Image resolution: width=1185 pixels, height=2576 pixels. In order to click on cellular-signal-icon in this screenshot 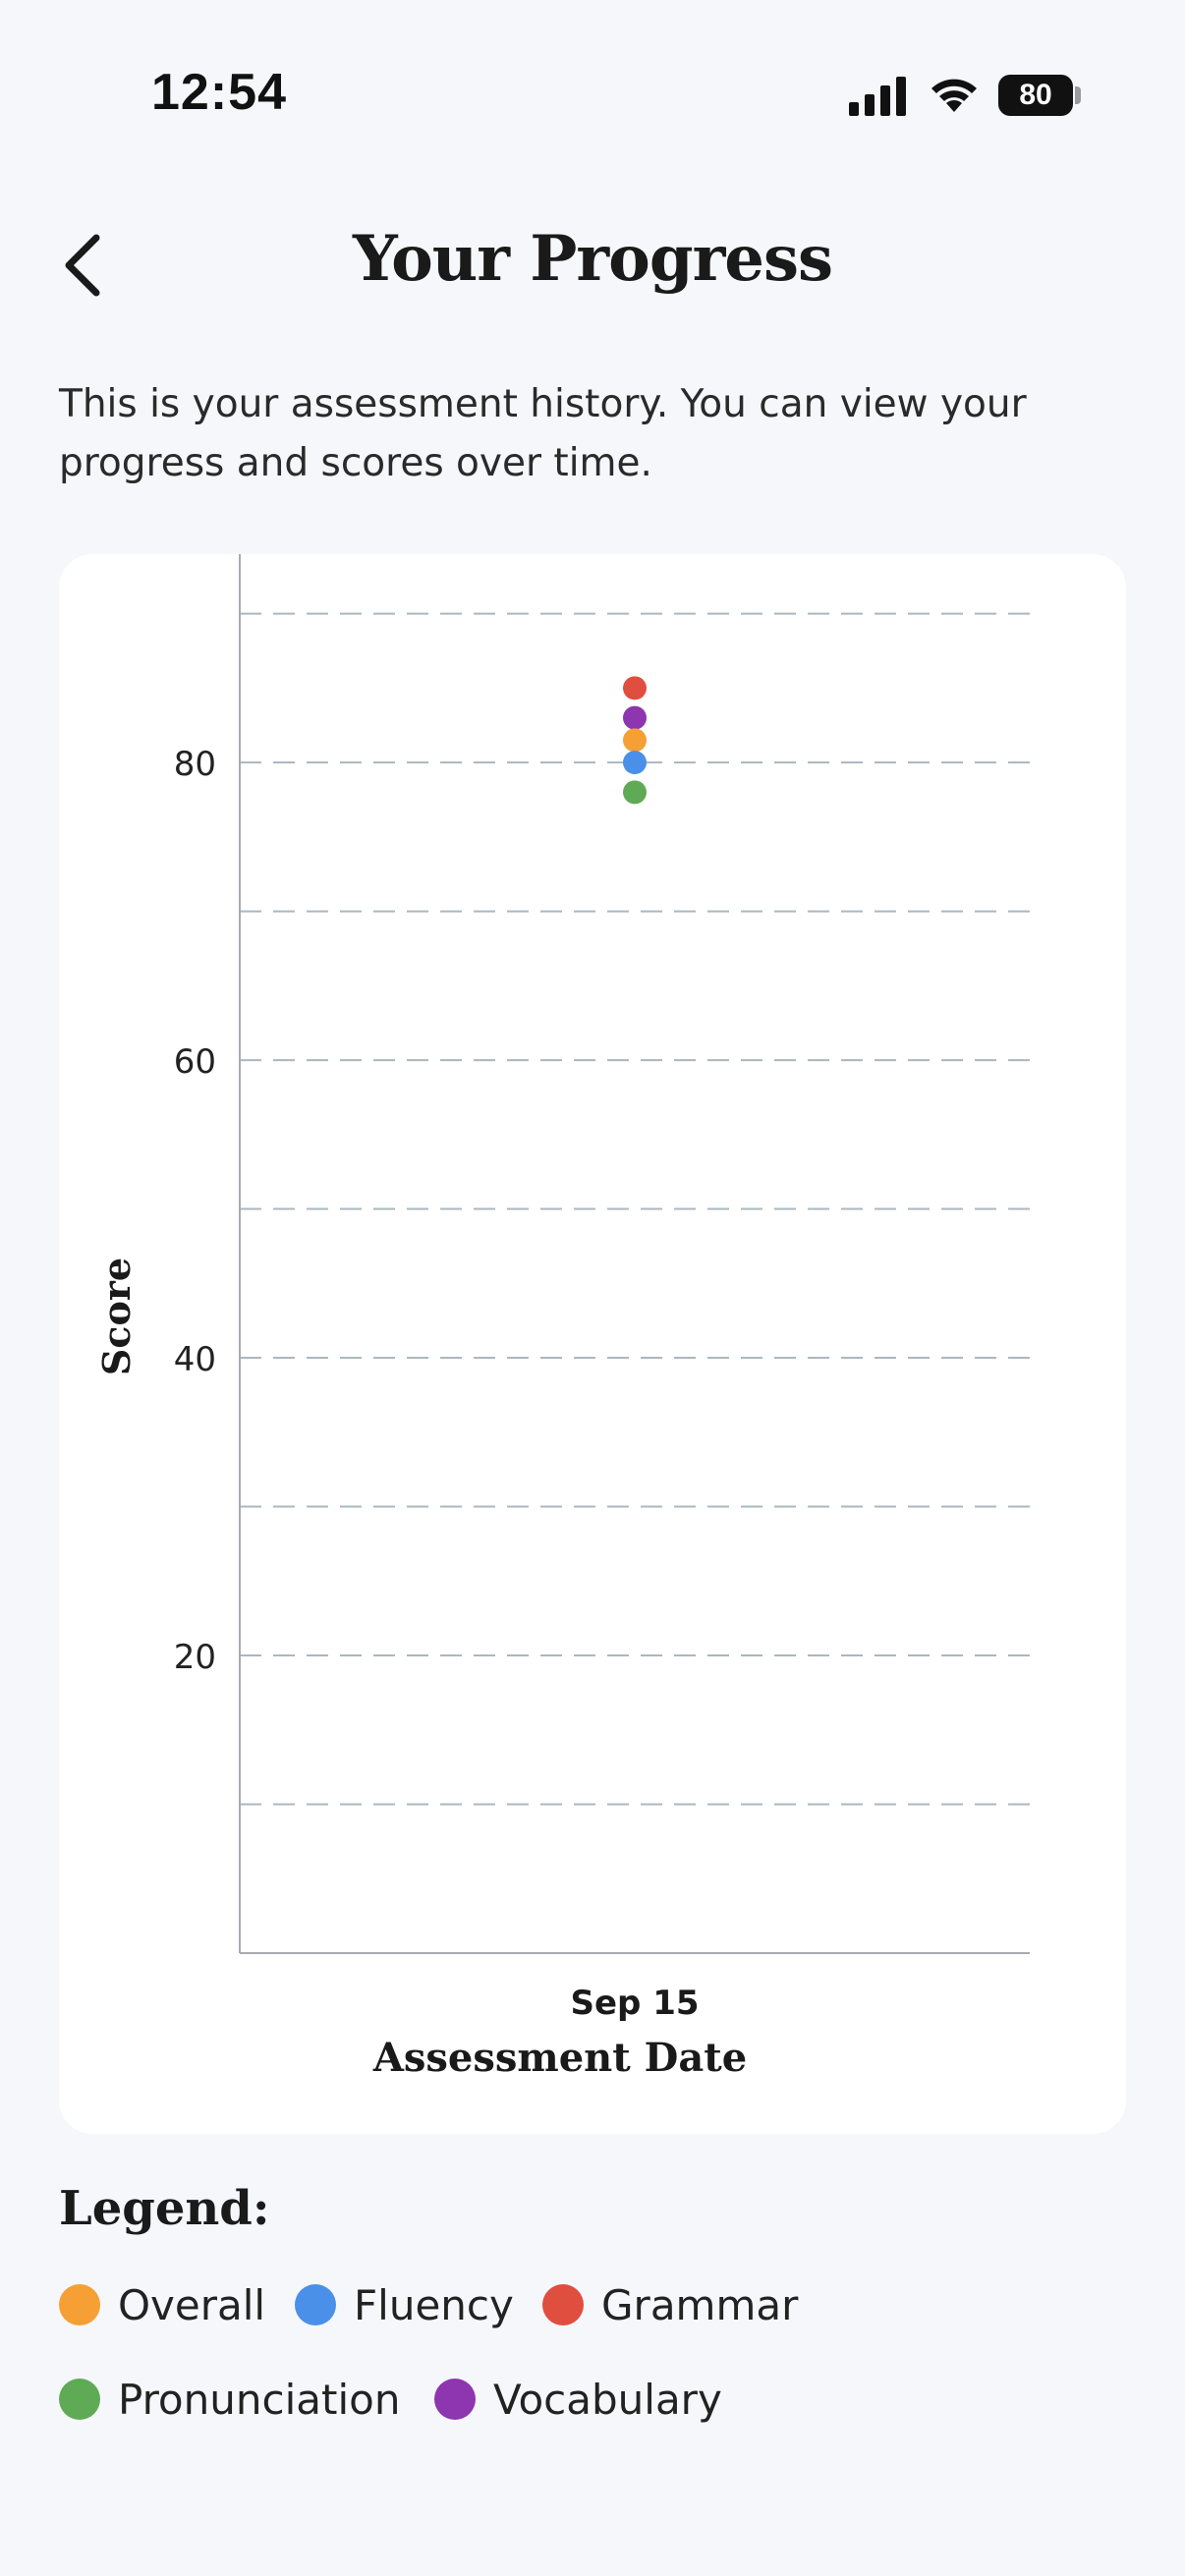, I will do `click(878, 96)`.